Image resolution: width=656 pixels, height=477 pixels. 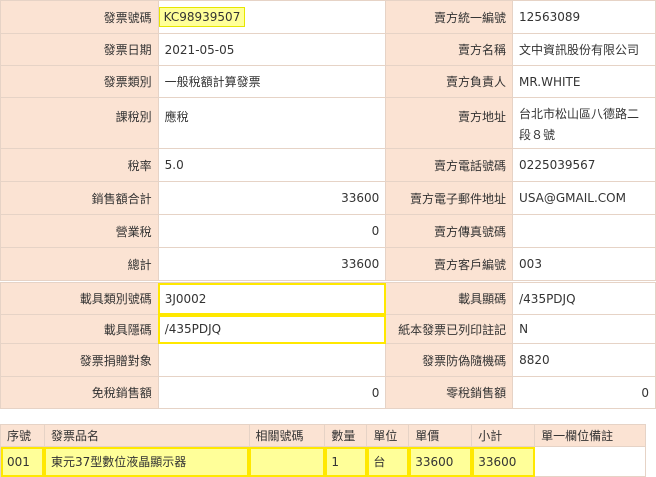 I want to click on item-ref, so click(x=287, y=461).